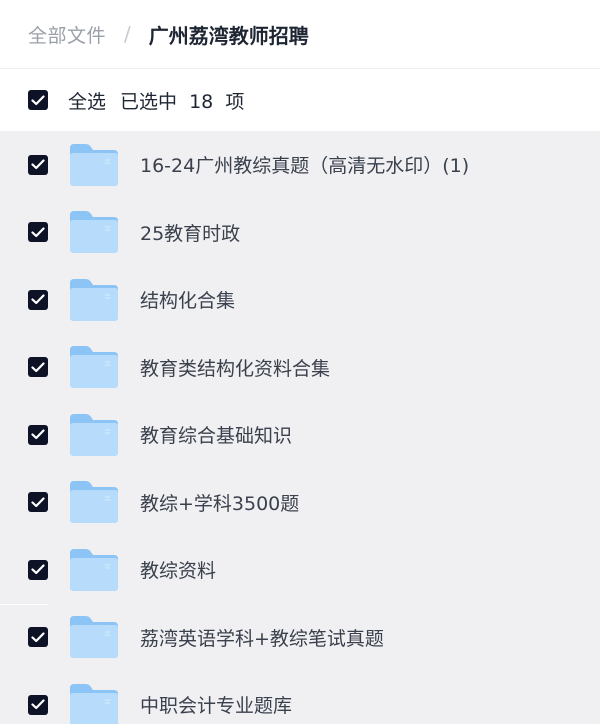 This screenshot has height=724, width=600. I want to click on file-row: 教综+学科3500题, so click(300, 503).